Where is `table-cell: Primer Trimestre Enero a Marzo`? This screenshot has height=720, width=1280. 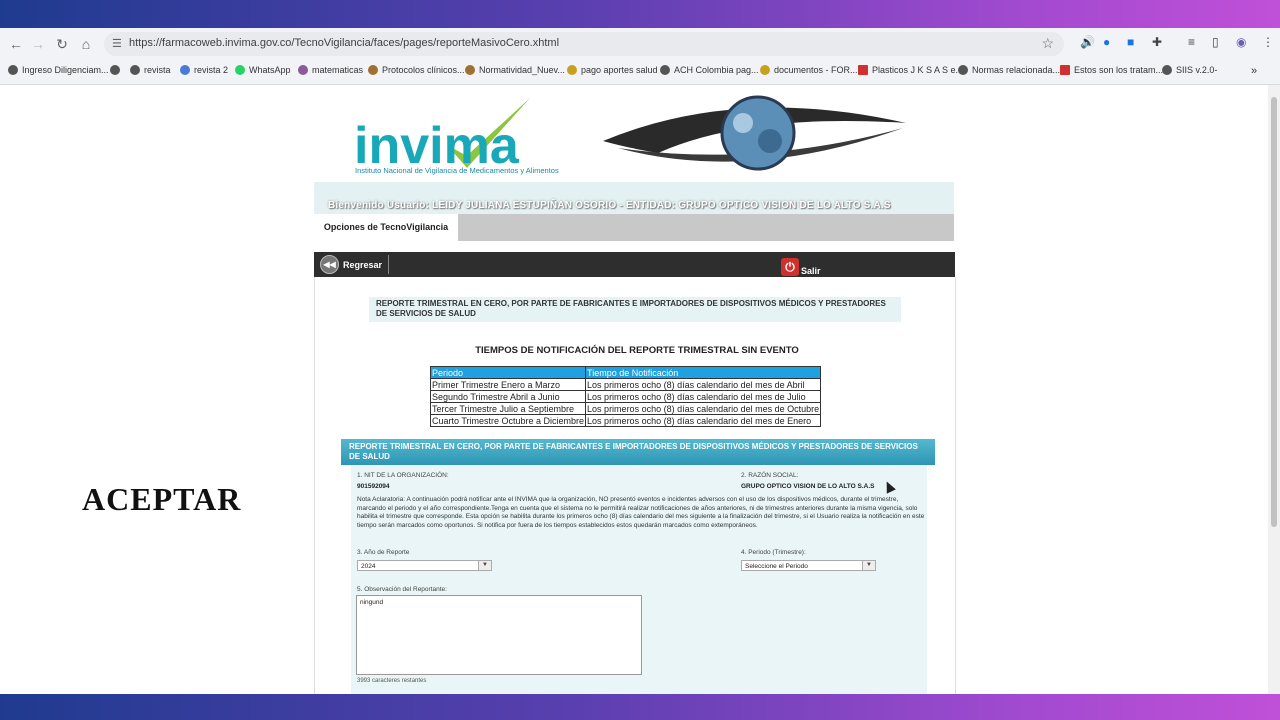
table-cell: Primer Trimestre Enero a Marzo is located at coordinates (508, 384).